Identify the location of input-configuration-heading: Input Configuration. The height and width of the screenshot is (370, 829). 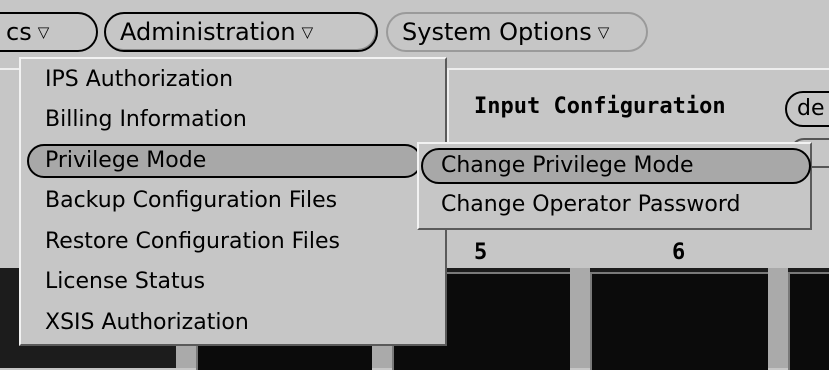
(600, 106).